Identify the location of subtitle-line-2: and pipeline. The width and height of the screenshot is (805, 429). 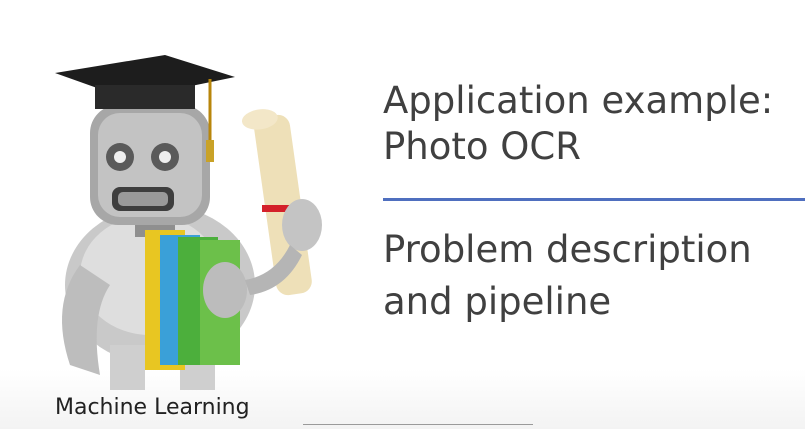
(497, 301).